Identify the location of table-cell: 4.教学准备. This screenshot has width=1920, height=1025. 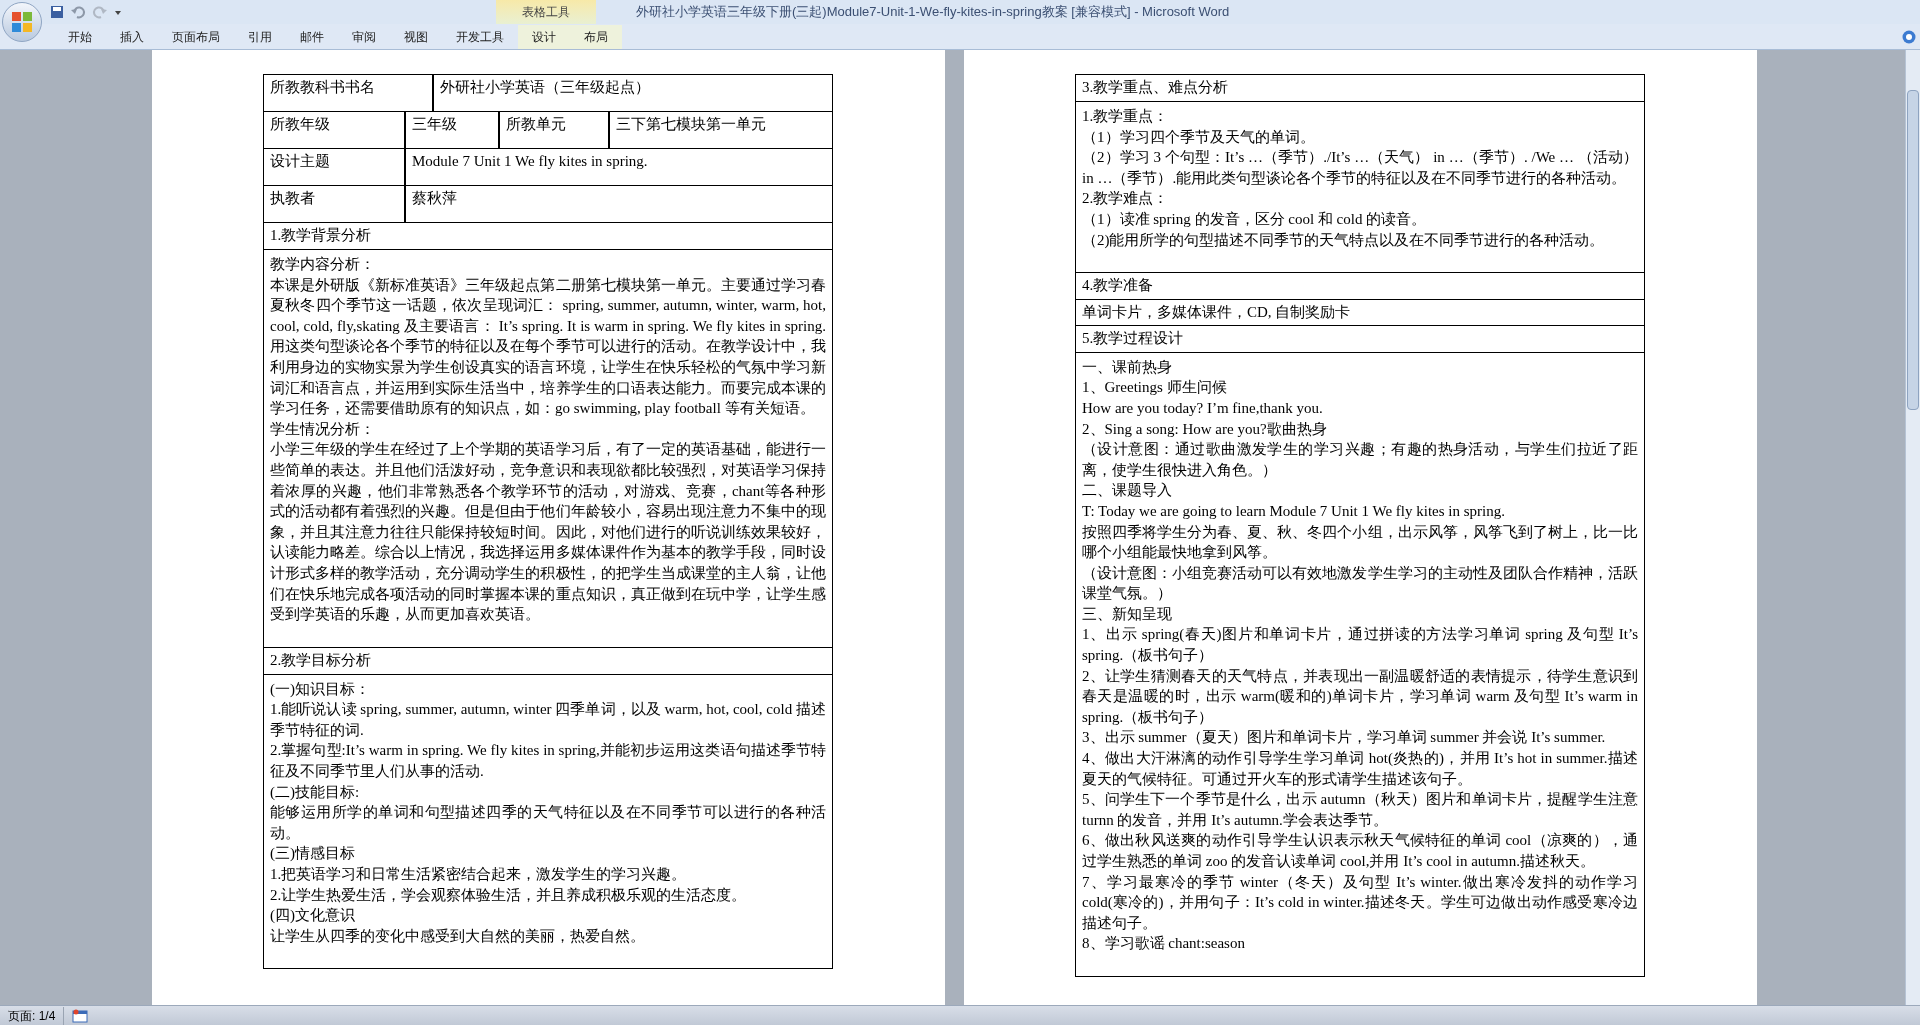
(1360, 286).